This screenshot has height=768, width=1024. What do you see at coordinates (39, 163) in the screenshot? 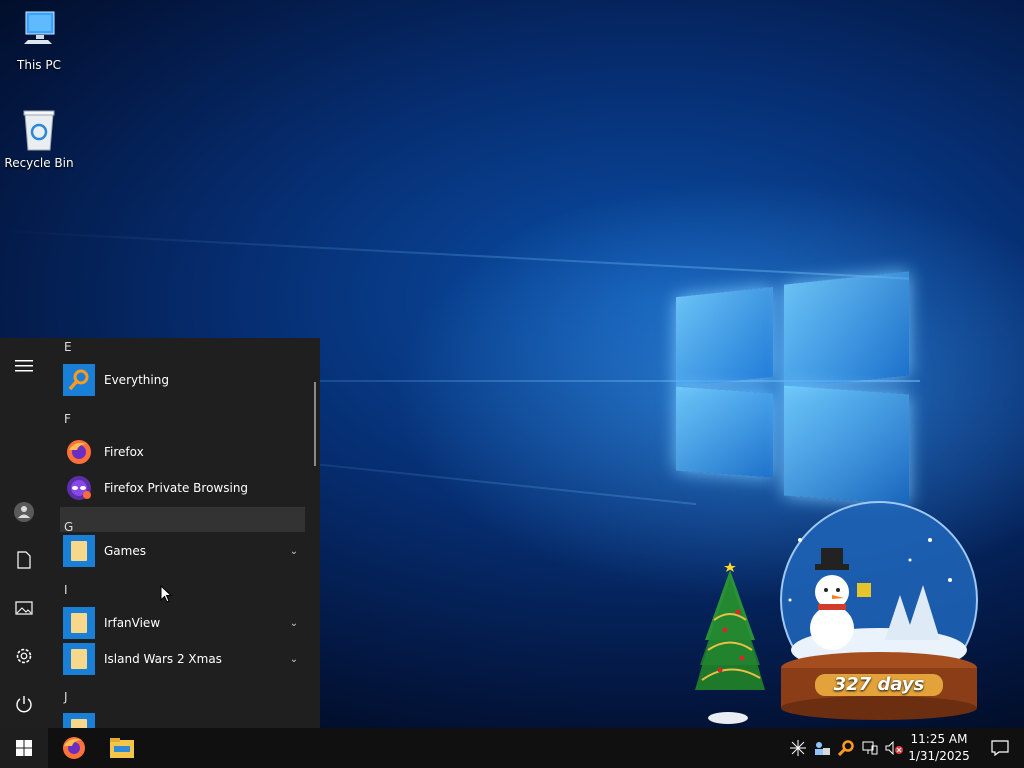
I see `desktop-icon-label: Recycle Bin` at bounding box center [39, 163].